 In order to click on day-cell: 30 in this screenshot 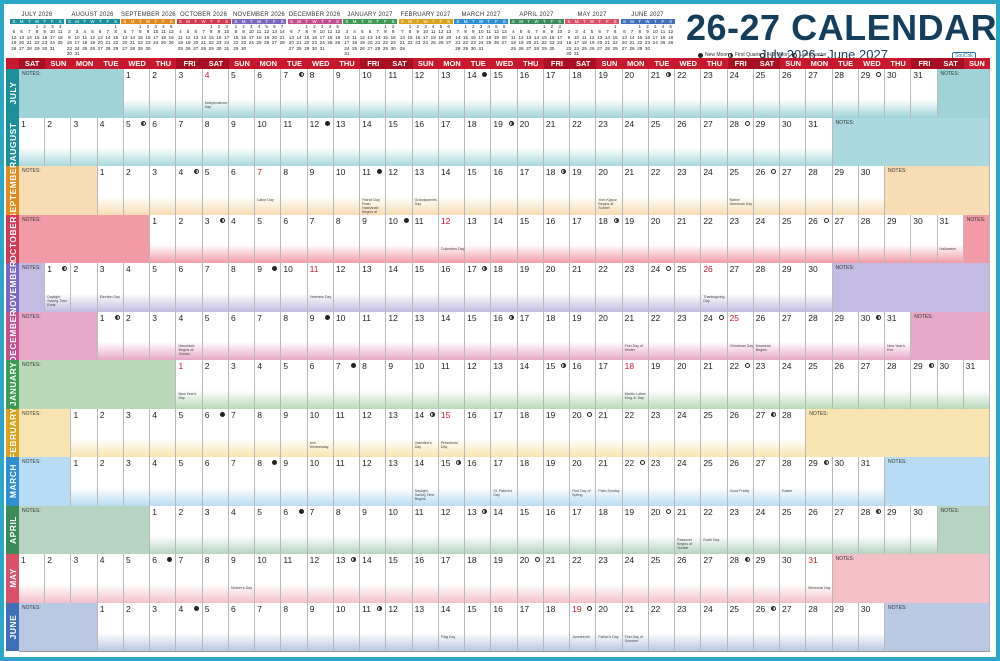, I will do `click(872, 190)`.